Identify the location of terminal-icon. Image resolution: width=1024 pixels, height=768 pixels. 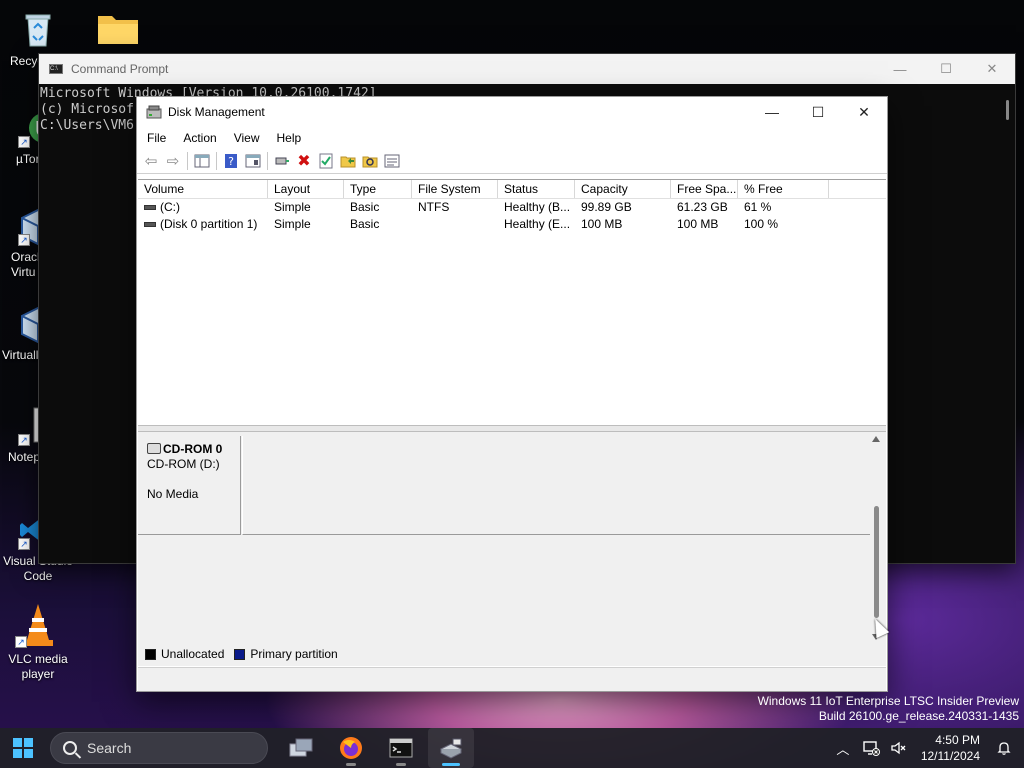
(401, 748).